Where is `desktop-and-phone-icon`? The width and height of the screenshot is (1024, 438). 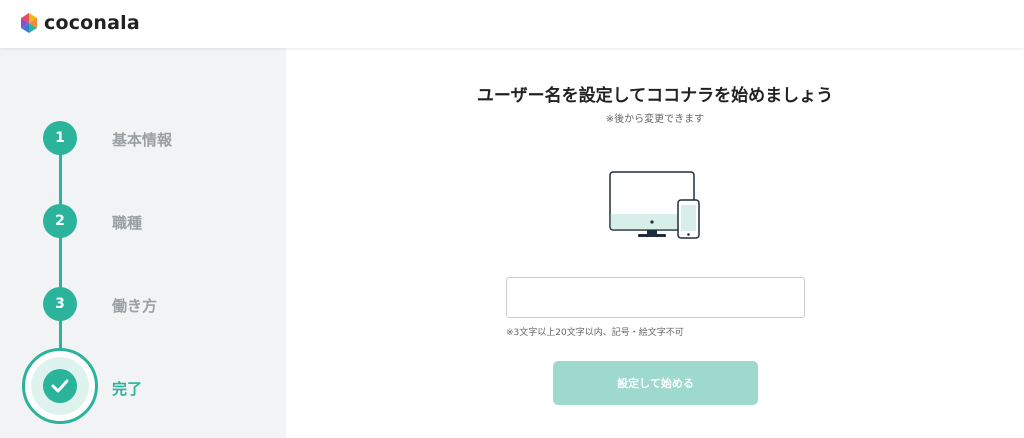 desktop-and-phone-icon is located at coordinates (654, 205).